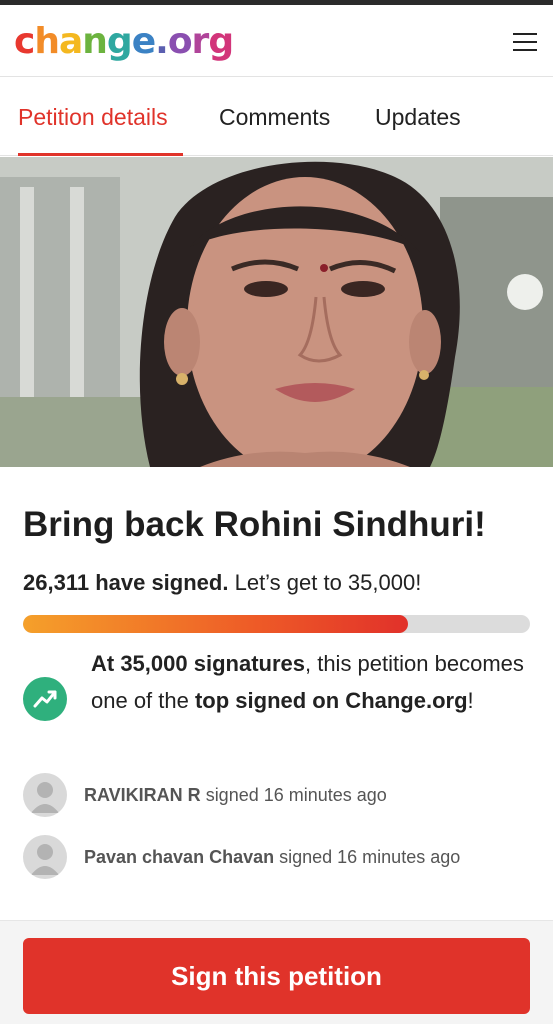  What do you see at coordinates (24, 41) in the screenshot?
I see `logo-letter: c` at bounding box center [24, 41].